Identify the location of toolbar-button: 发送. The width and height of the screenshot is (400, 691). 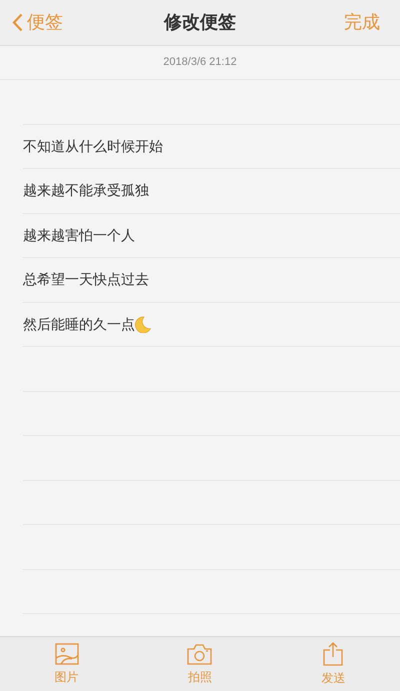
(333, 664).